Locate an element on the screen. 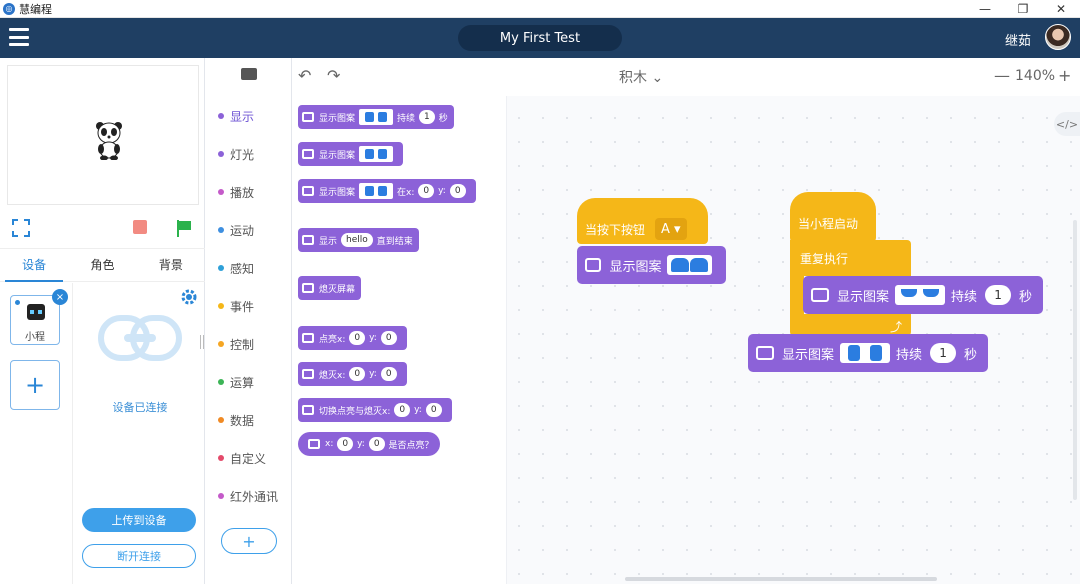 Image resolution: width=1080 pixels, height=584 pixels. text-input: hello is located at coordinates (357, 240).